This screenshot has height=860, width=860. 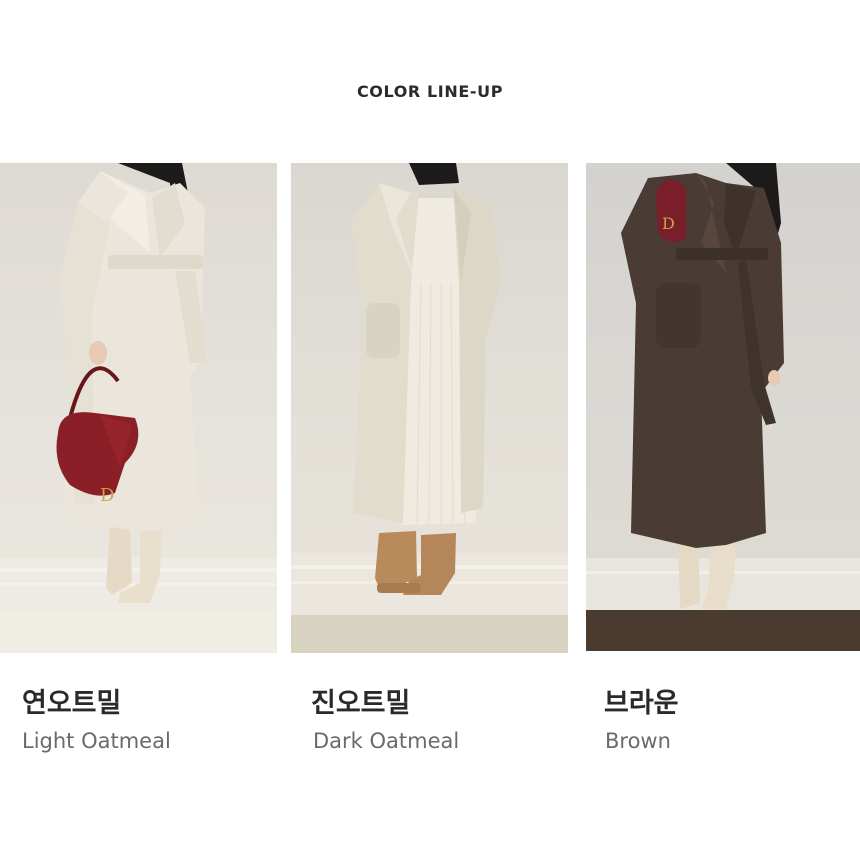 What do you see at coordinates (723, 630) in the screenshot?
I see `color-swatch-brown` at bounding box center [723, 630].